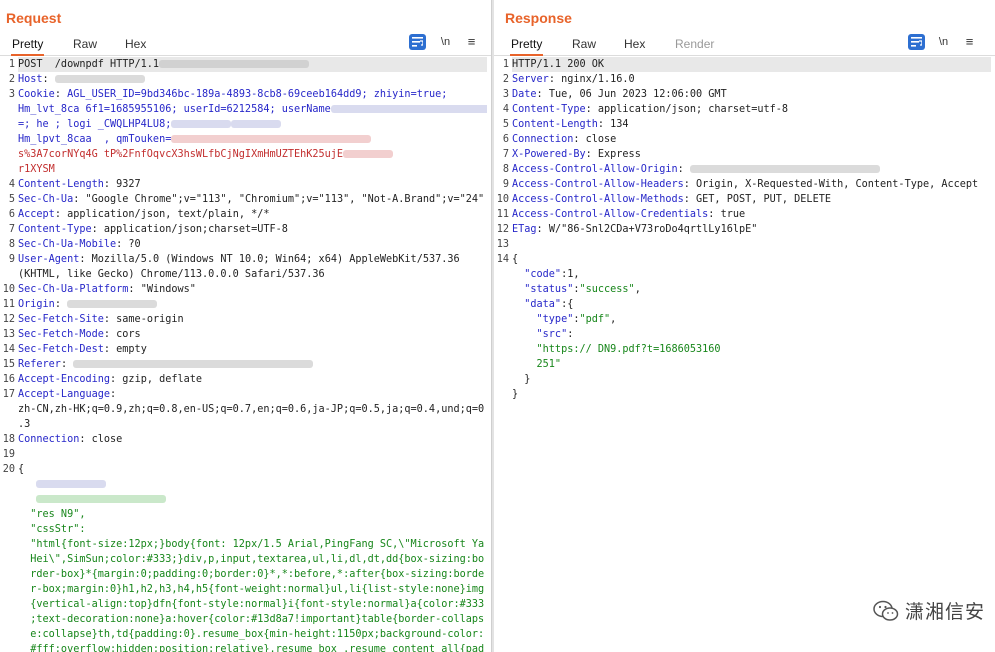 The height and width of the screenshot is (652, 995). What do you see at coordinates (85, 46) in the screenshot?
I see `request-tab-raw: Raw` at bounding box center [85, 46].